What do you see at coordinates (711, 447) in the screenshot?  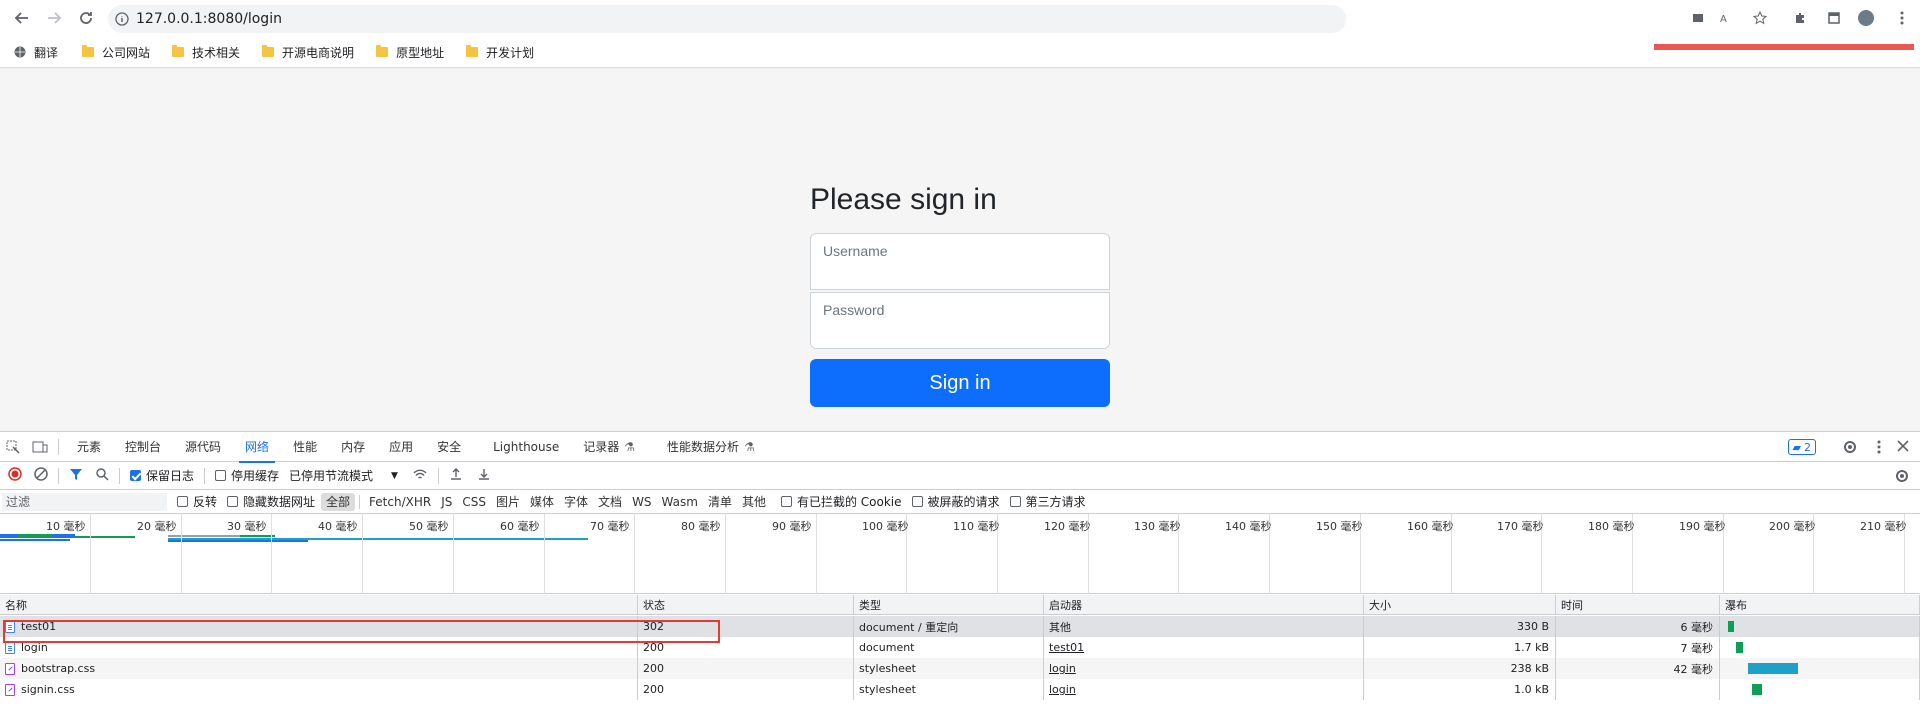 I see `tab-performance-insights: 性能数据分析 ⚗` at bounding box center [711, 447].